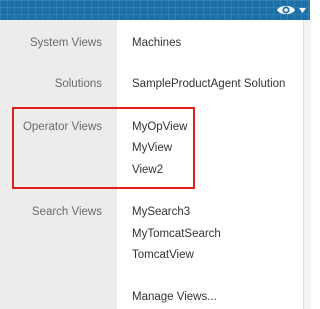  I want to click on menu-item-mysearch3: MySearch3, so click(161, 212).